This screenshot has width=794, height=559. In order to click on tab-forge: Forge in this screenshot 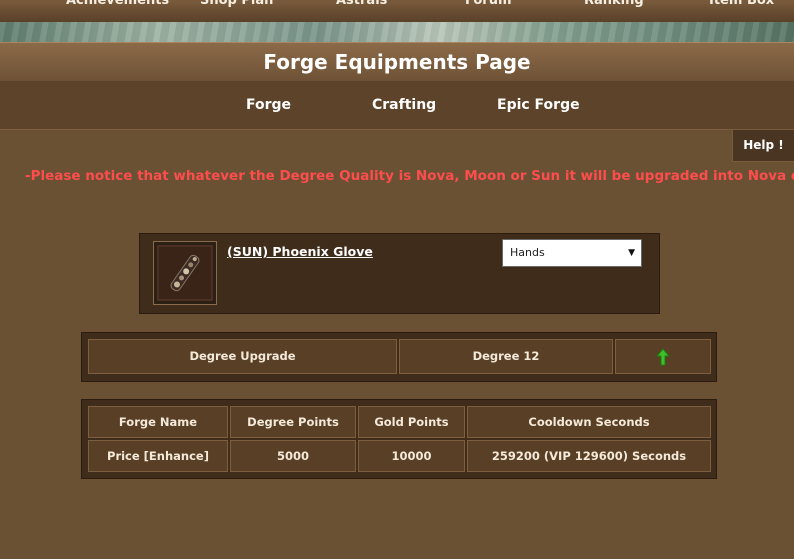, I will do `click(268, 105)`.